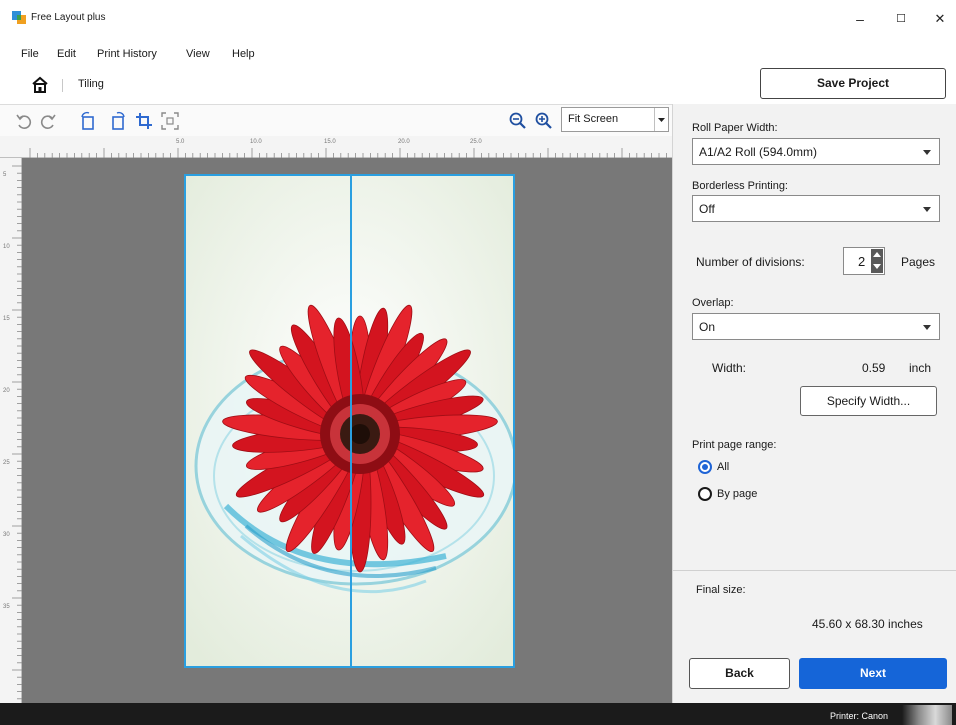 This screenshot has height=725, width=956. I want to click on undo-icon, so click(24, 121).